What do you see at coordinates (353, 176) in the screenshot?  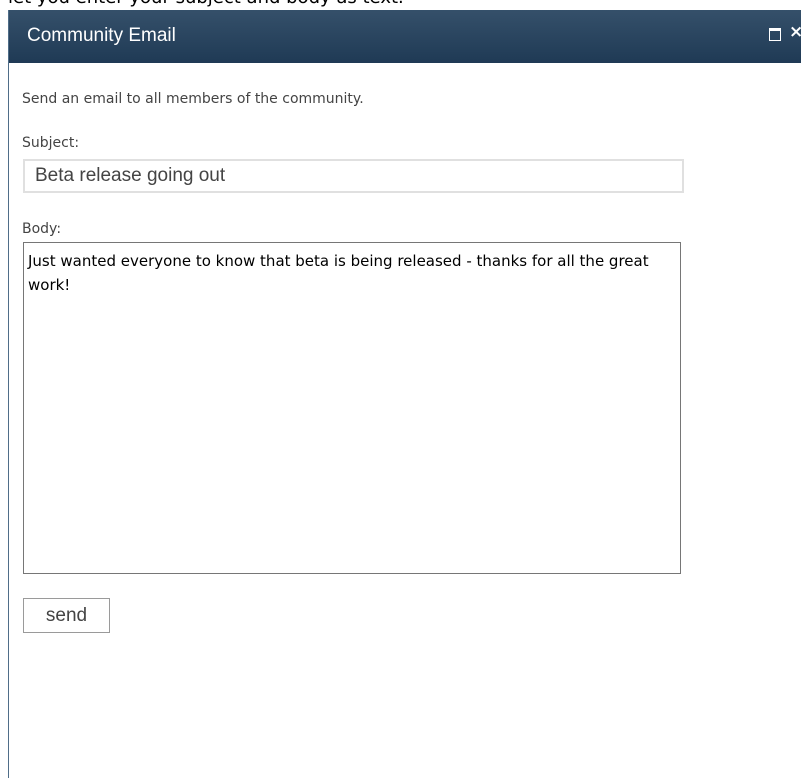 I see `subject-input` at bounding box center [353, 176].